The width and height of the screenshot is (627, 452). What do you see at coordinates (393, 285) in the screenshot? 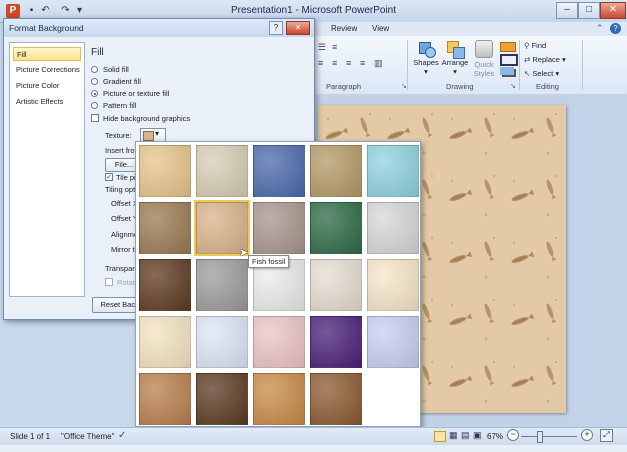
I see `texture-swatch-parchment` at bounding box center [393, 285].